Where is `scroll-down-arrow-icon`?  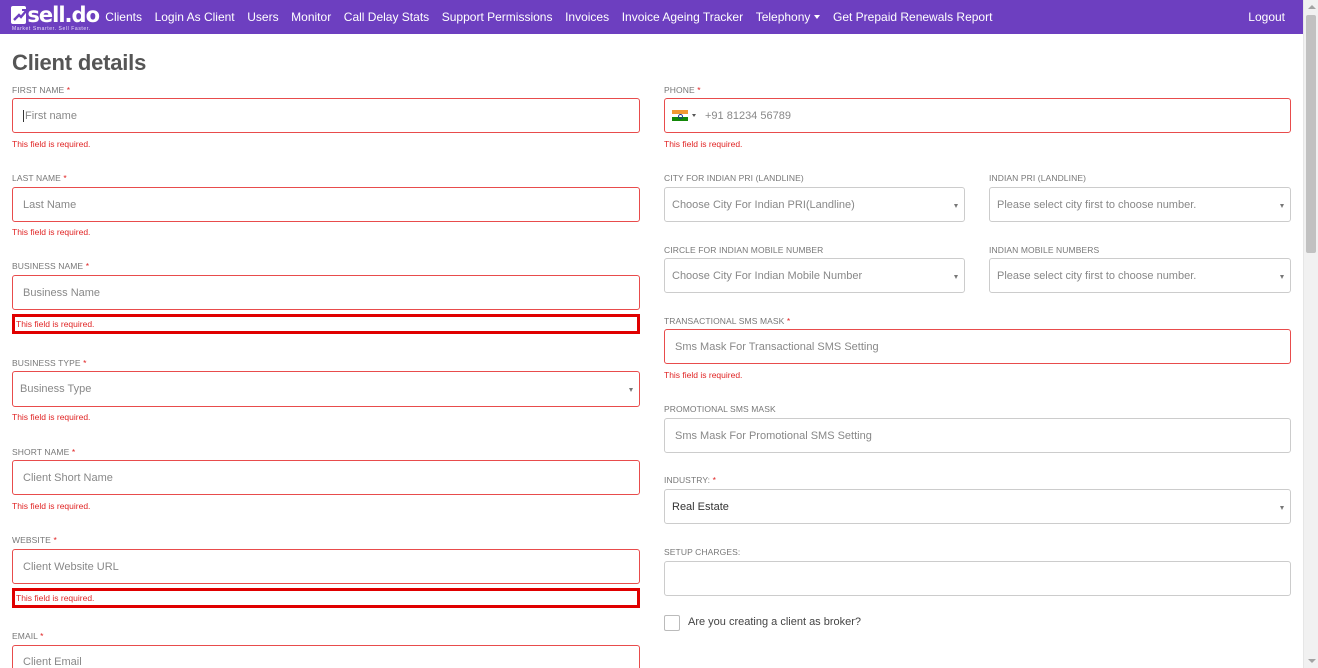 scroll-down-arrow-icon is located at coordinates (1312, 661).